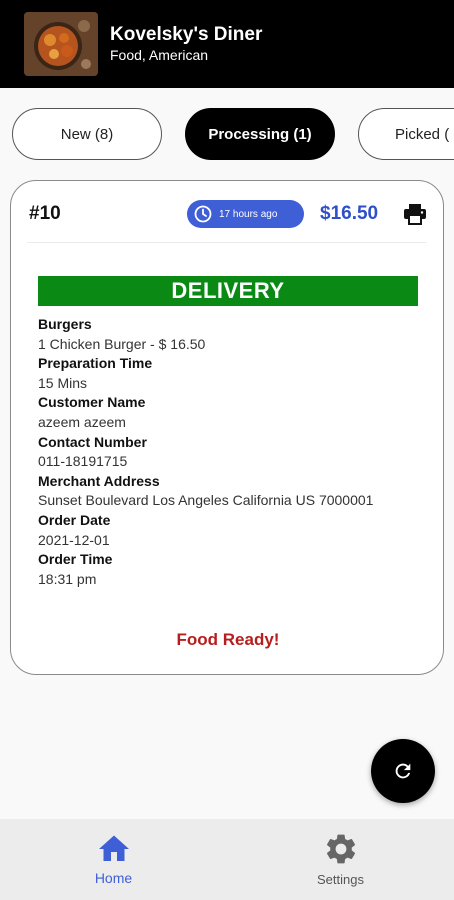  Describe the element at coordinates (406, 134) in the screenshot. I see `tab-picked: Picked (` at that location.